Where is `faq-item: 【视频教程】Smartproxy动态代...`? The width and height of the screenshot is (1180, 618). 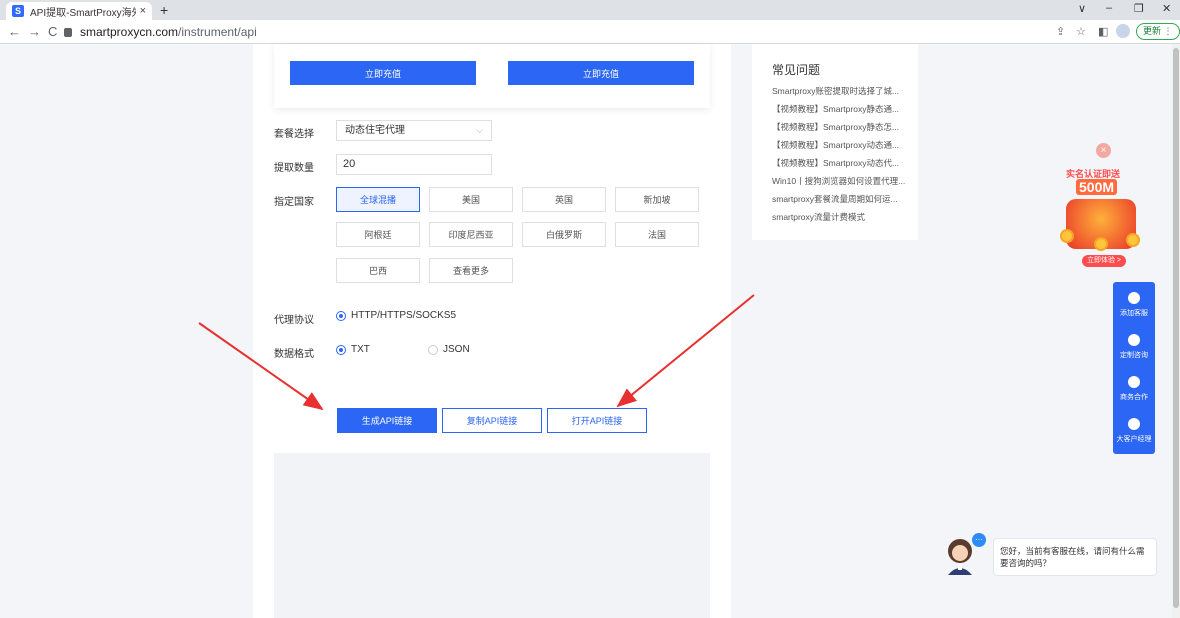 faq-item: 【视频教程】Smartproxy动态代... is located at coordinates (835, 163).